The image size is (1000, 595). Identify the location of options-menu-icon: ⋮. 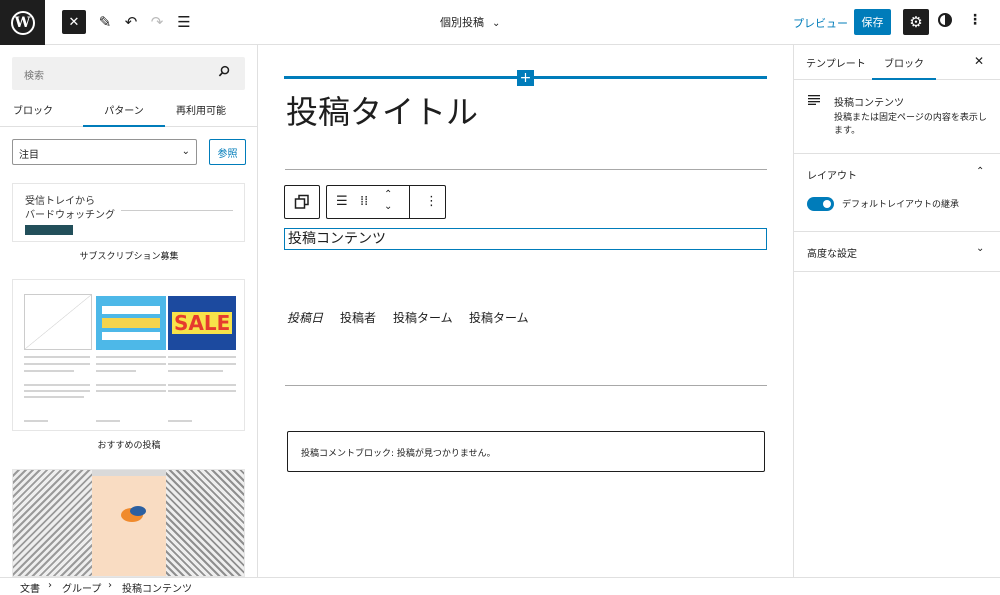
(975, 20).